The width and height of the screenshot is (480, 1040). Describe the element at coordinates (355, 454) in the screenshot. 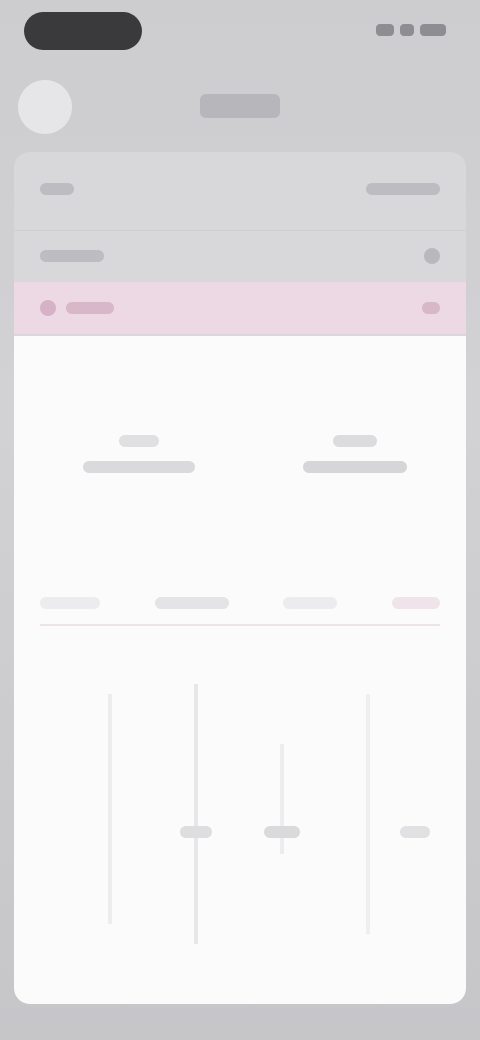

I see `summary-metric-right` at that location.